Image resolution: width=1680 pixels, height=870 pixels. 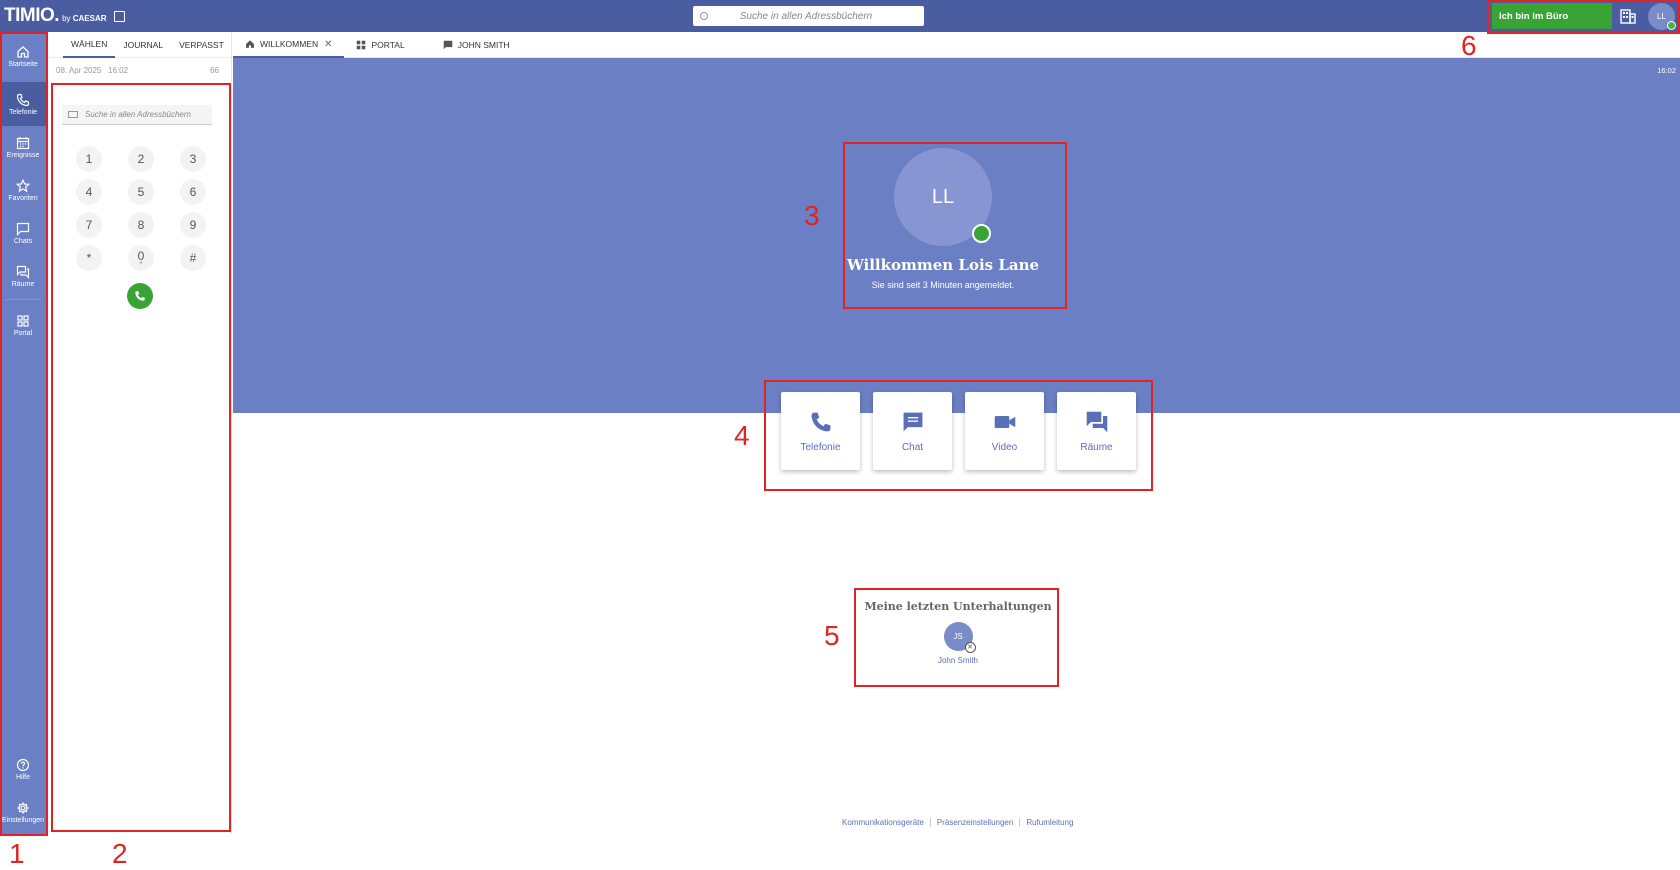 I want to click on building-icon, so click(x=1628, y=16).